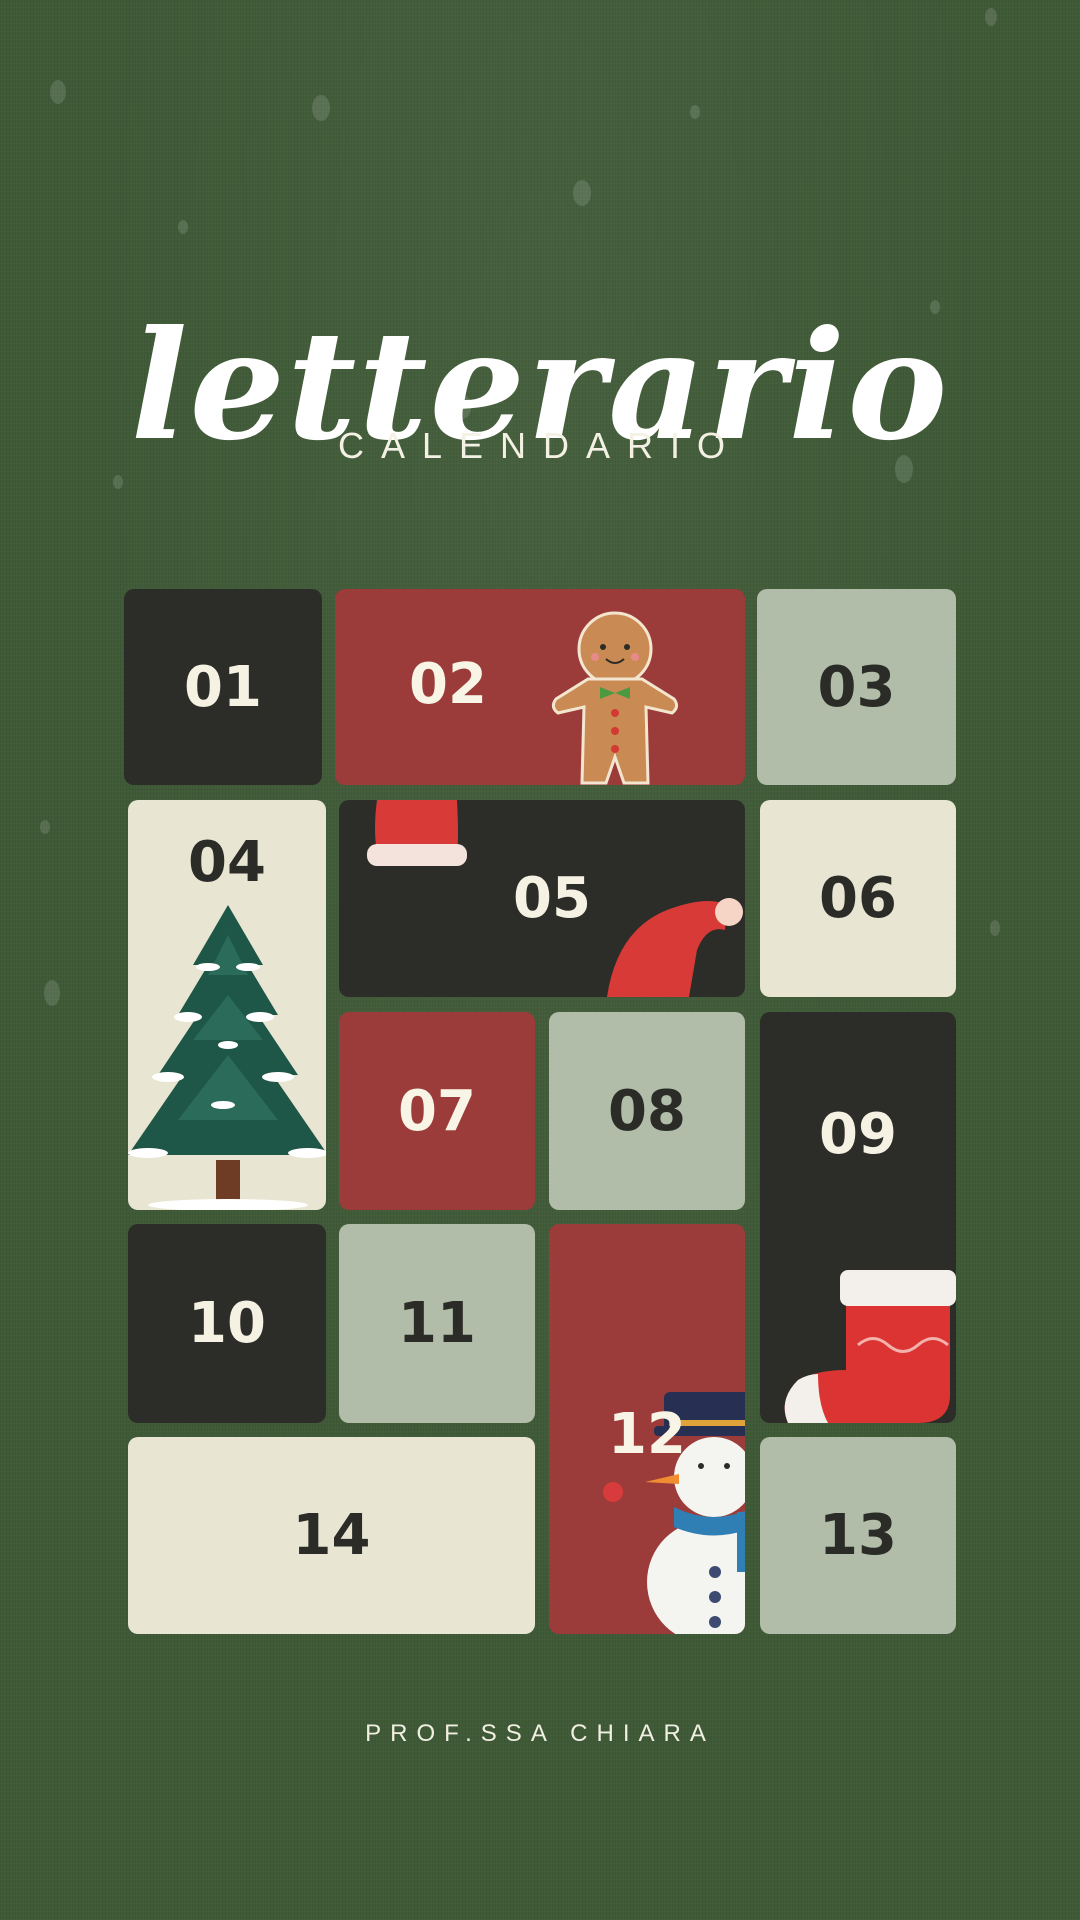 Image resolution: width=1080 pixels, height=1920 pixels. I want to click on christmas-stocking-icon, so click(870, 1346).